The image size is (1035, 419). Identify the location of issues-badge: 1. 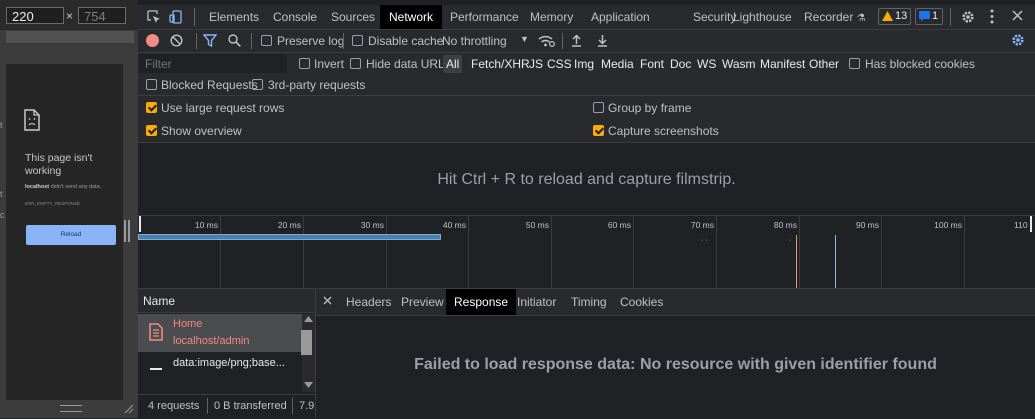
(929, 16).